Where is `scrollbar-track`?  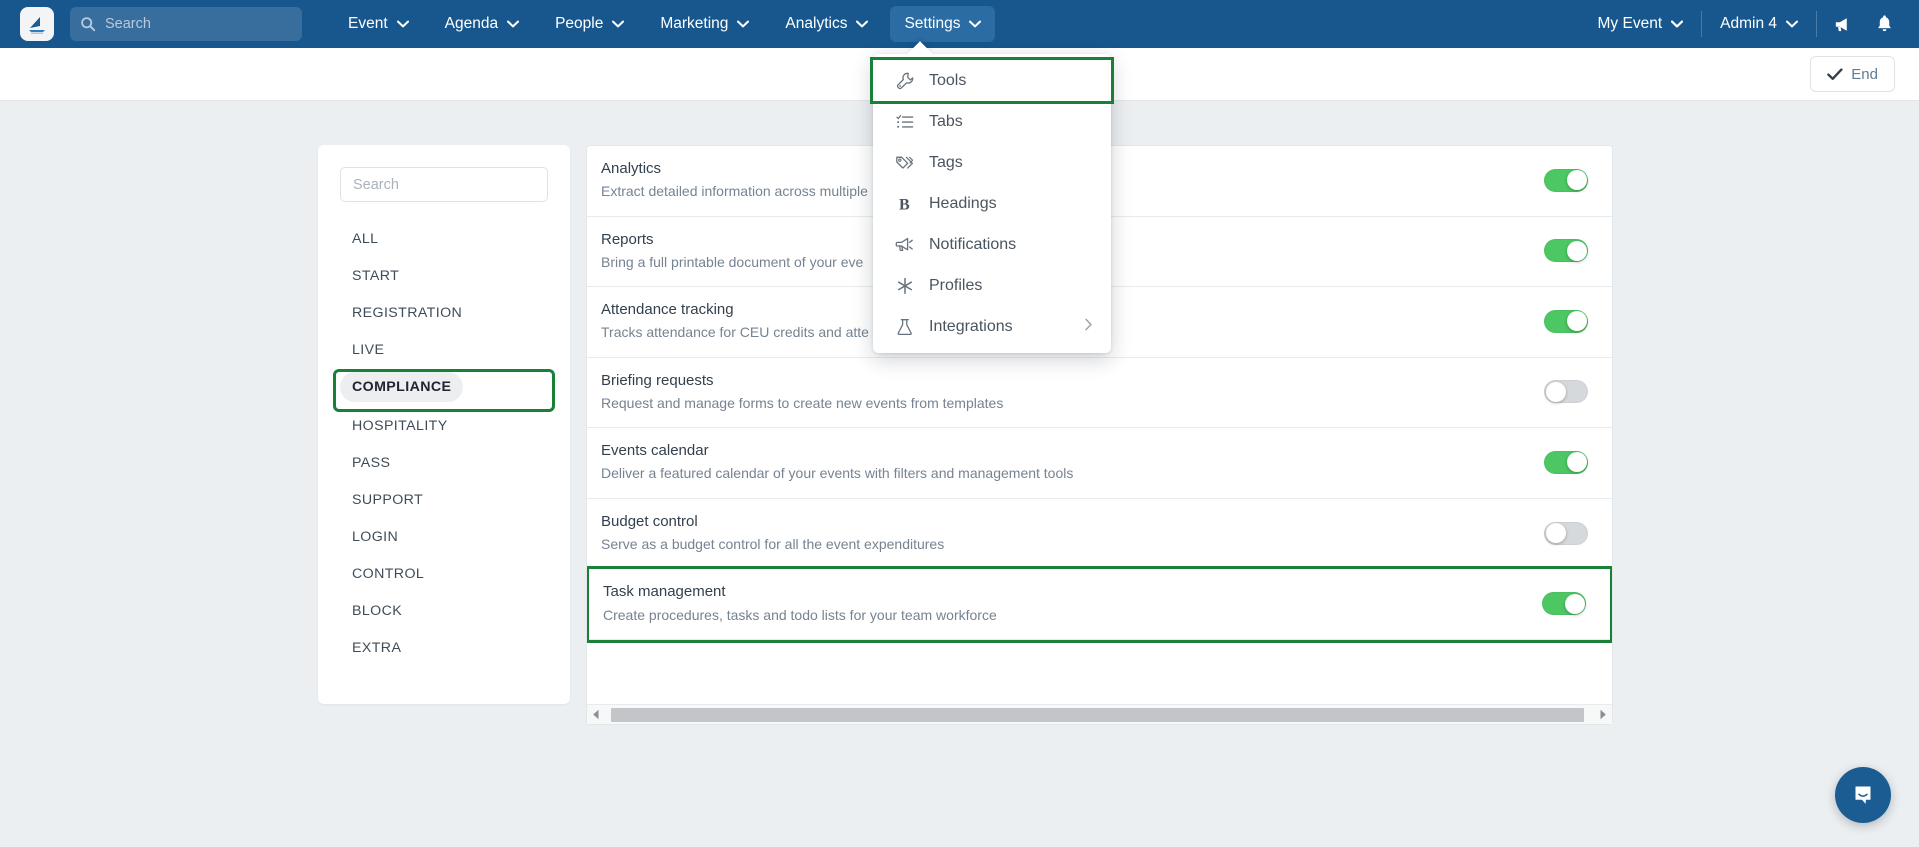 scrollbar-track is located at coordinates (1099, 715).